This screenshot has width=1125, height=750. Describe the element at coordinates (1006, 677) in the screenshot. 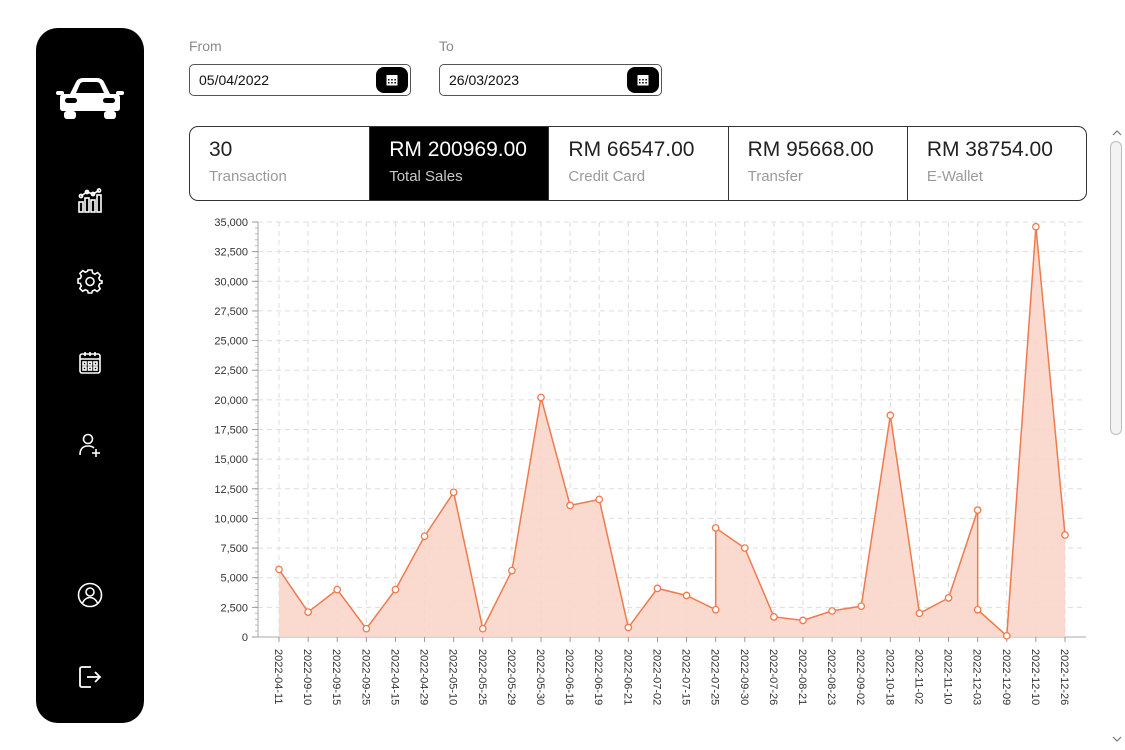

I see `x-tick-label: 2022-12-09` at that location.